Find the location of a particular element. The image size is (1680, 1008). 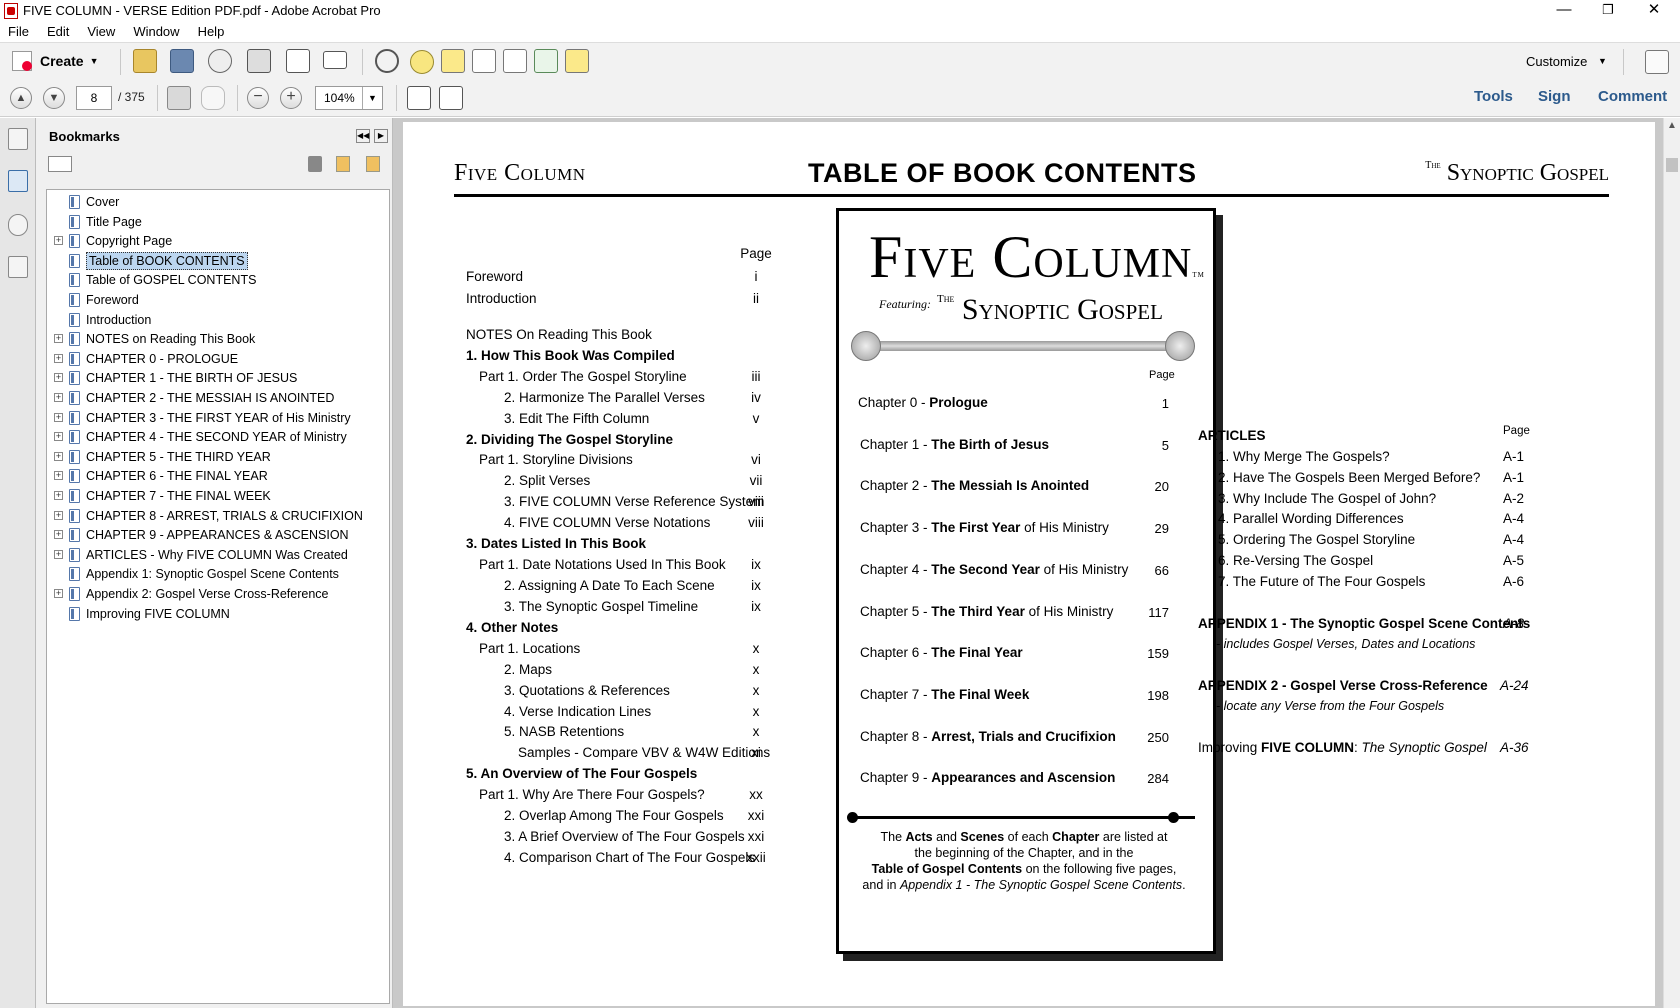

expand-panel-icon: ▶ is located at coordinates (381, 136).